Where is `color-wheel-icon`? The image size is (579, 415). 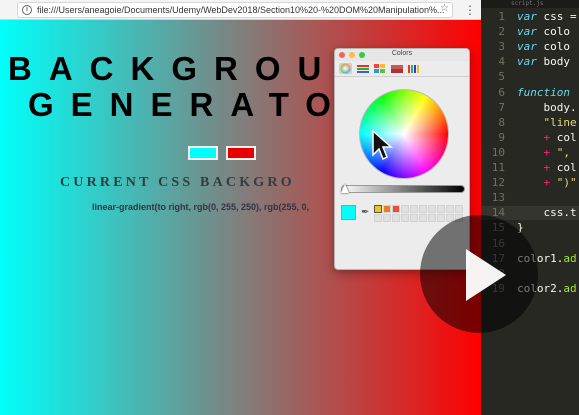 color-wheel-icon is located at coordinates (345, 68).